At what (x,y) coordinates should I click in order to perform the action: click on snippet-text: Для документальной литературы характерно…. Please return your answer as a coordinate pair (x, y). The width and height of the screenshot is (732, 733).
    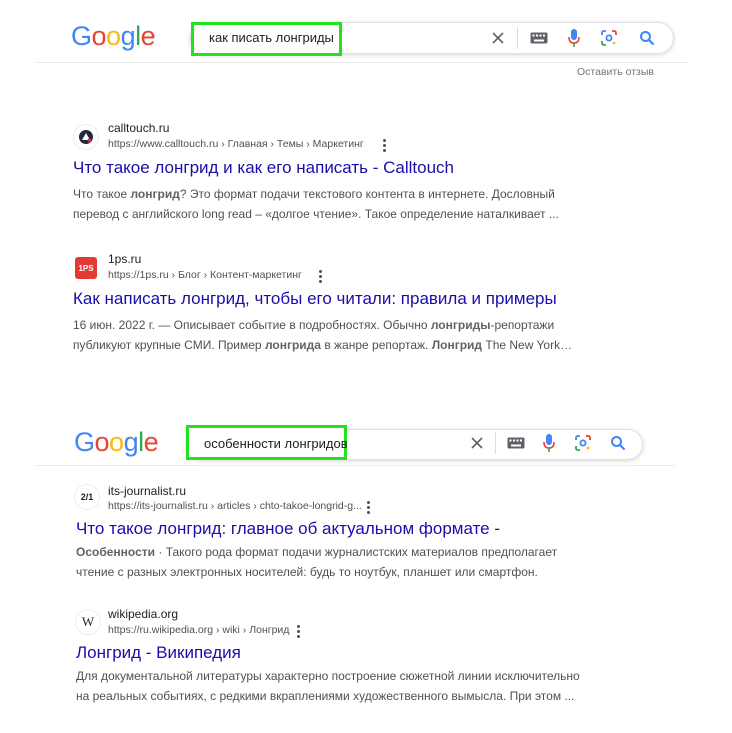
    Looking at the image, I should click on (328, 676).